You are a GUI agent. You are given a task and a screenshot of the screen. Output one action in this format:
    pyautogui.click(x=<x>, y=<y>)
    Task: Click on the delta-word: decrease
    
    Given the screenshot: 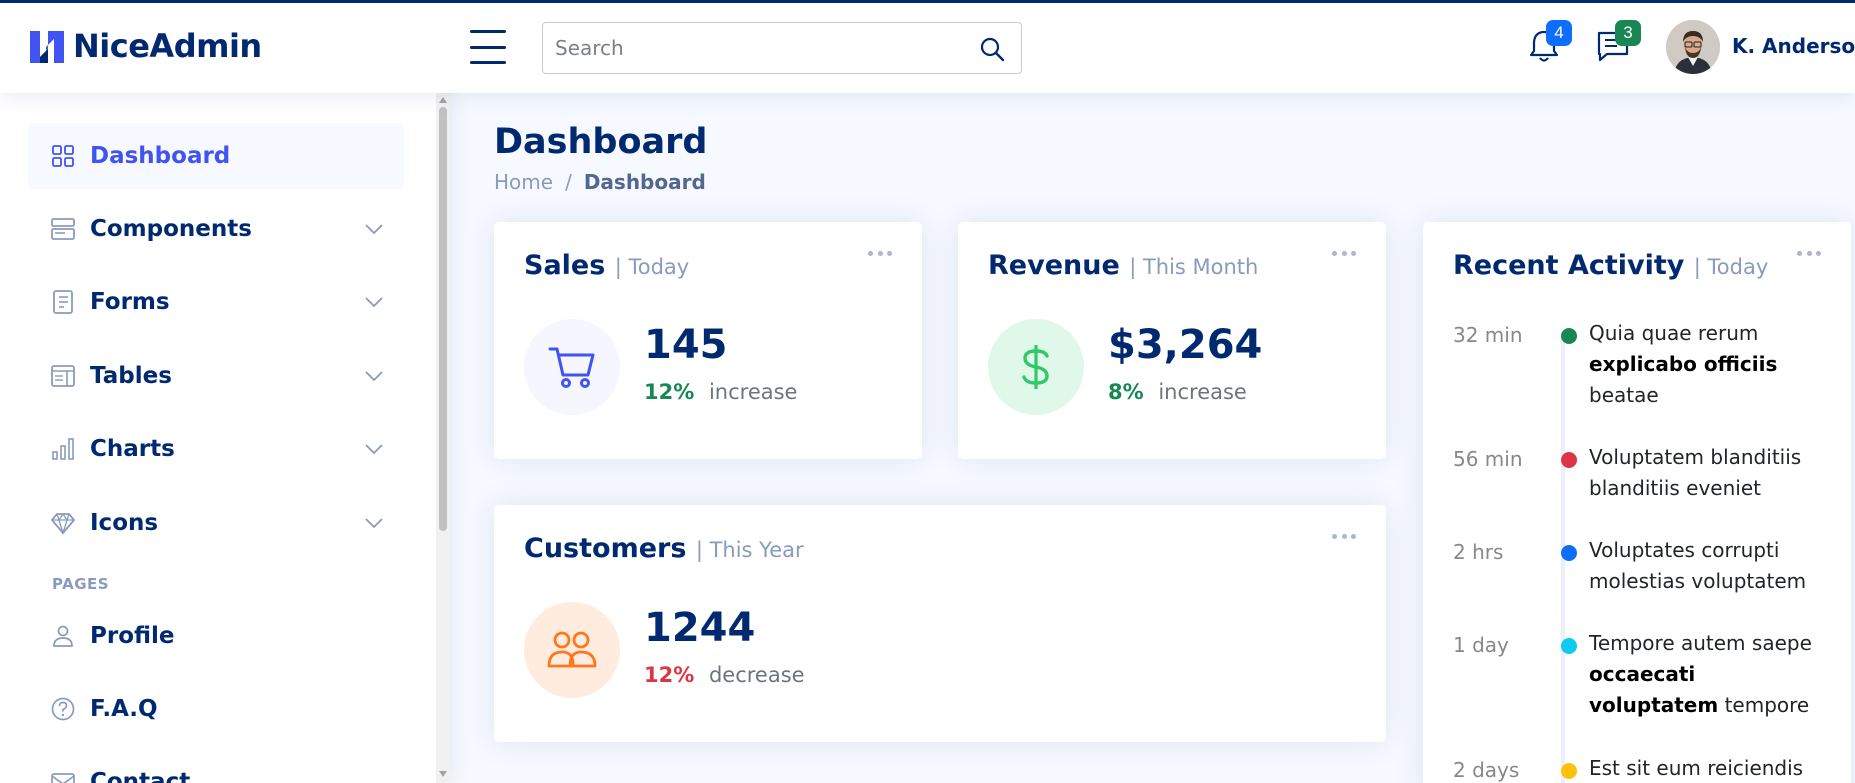 What is the action you would take?
    pyautogui.click(x=756, y=675)
    